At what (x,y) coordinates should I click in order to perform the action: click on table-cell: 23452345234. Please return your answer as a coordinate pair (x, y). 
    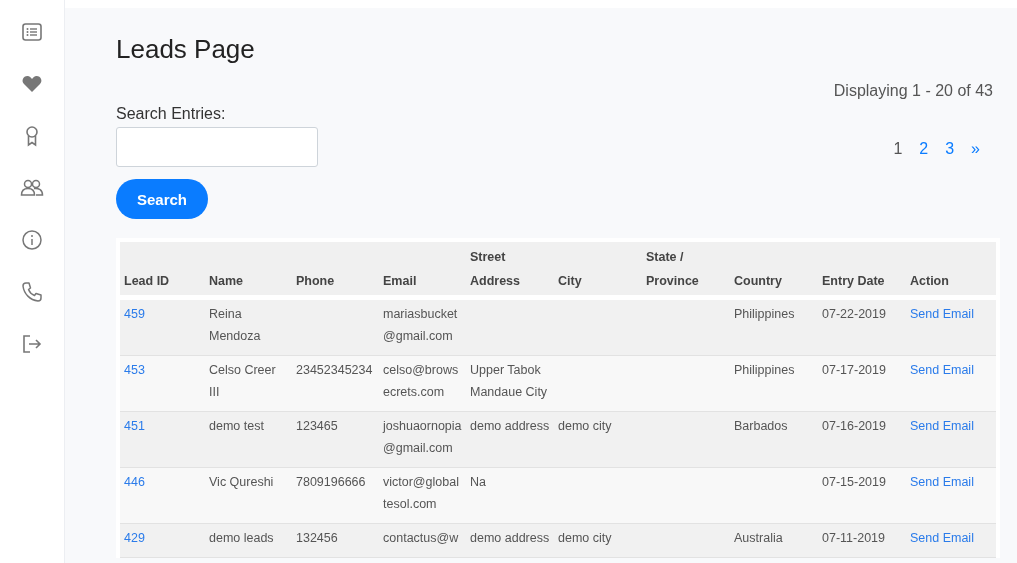
    Looking at the image, I should click on (334, 370).